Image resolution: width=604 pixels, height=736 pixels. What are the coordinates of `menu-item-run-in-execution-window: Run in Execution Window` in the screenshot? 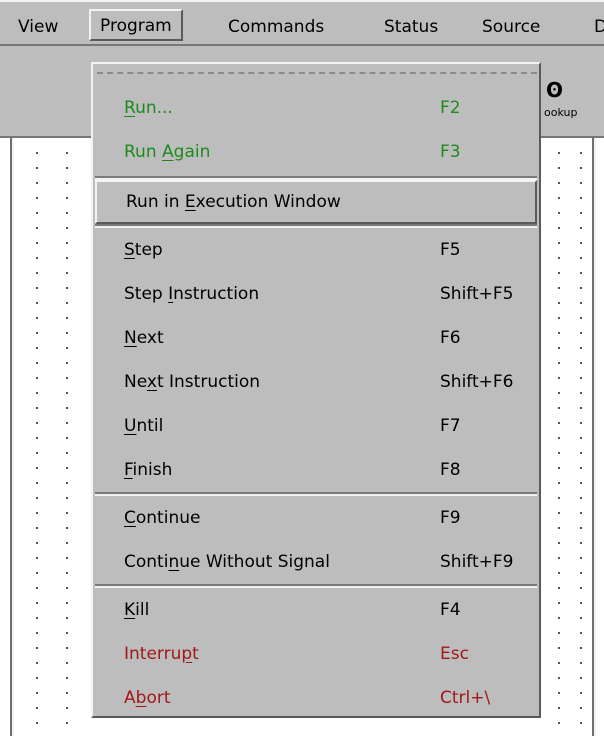 It's located at (316, 202).